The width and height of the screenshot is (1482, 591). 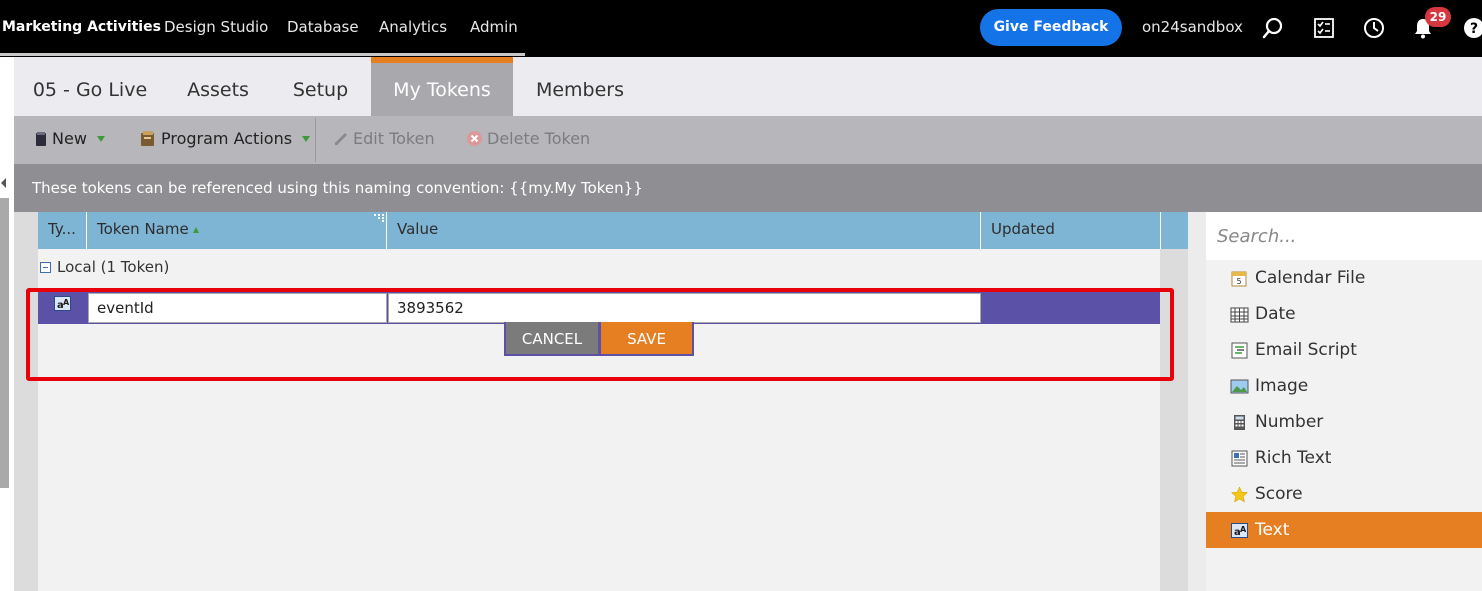 I want to click on column-menu-icon, so click(x=379, y=218).